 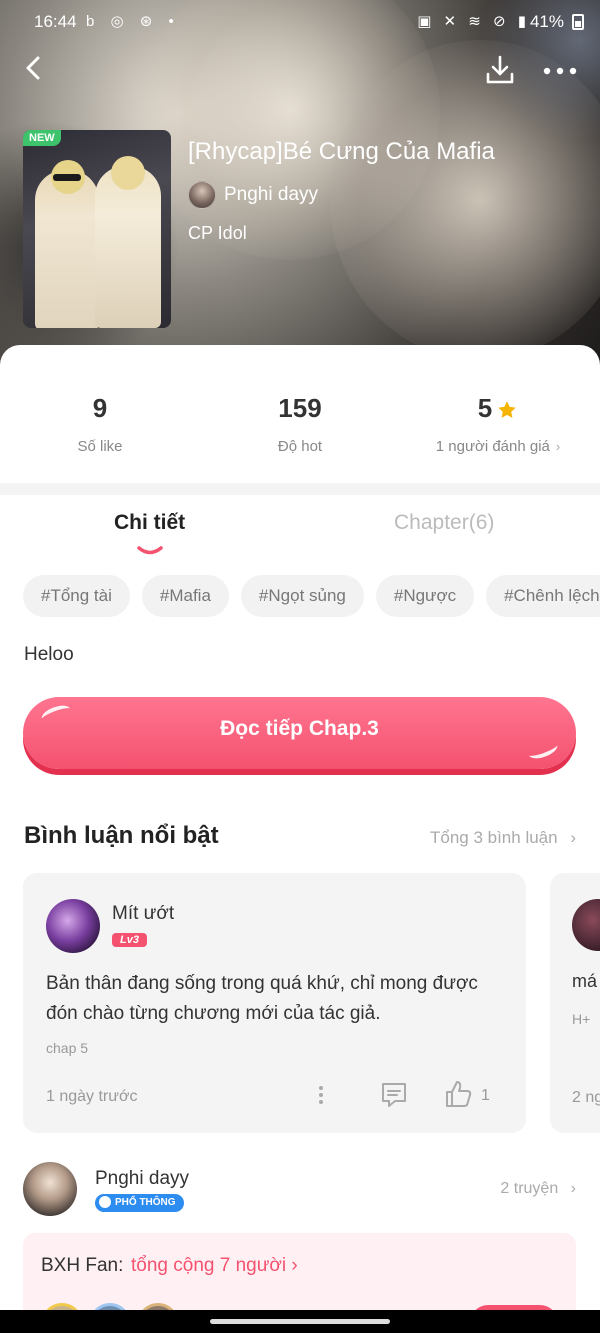 What do you see at coordinates (67, 1048) in the screenshot?
I see `comment-chapter: chap 5` at bounding box center [67, 1048].